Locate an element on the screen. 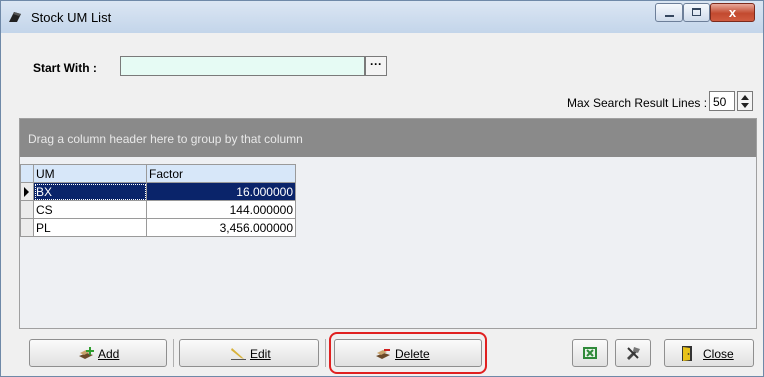 This screenshot has width=764, height=377. start-with-input is located at coordinates (242, 66).